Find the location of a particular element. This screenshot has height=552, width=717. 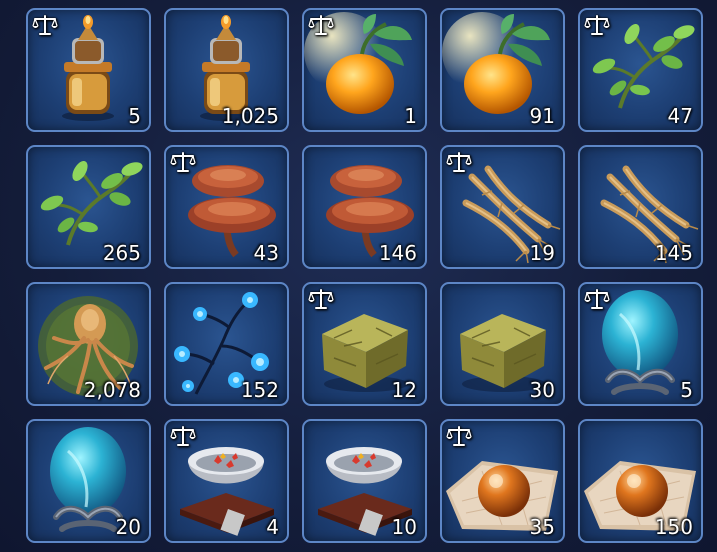

item-count: 10 is located at coordinates (404, 527).